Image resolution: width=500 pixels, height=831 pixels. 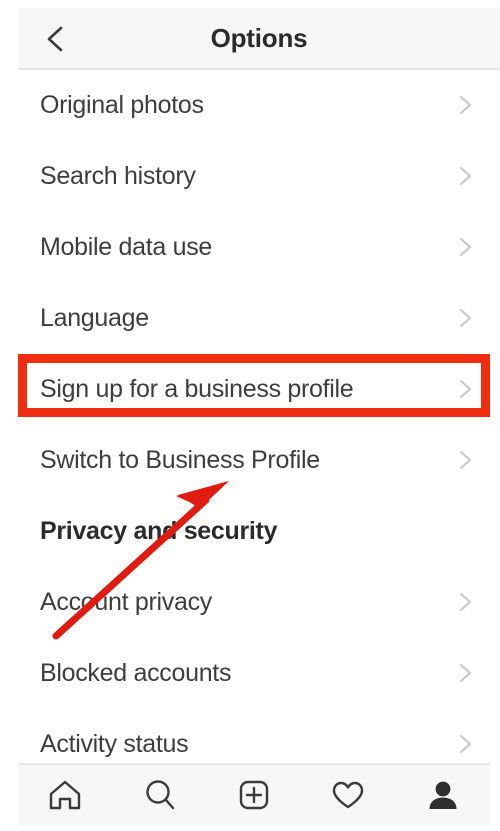 I want to click on home-icon, so click(x=65, y=795).